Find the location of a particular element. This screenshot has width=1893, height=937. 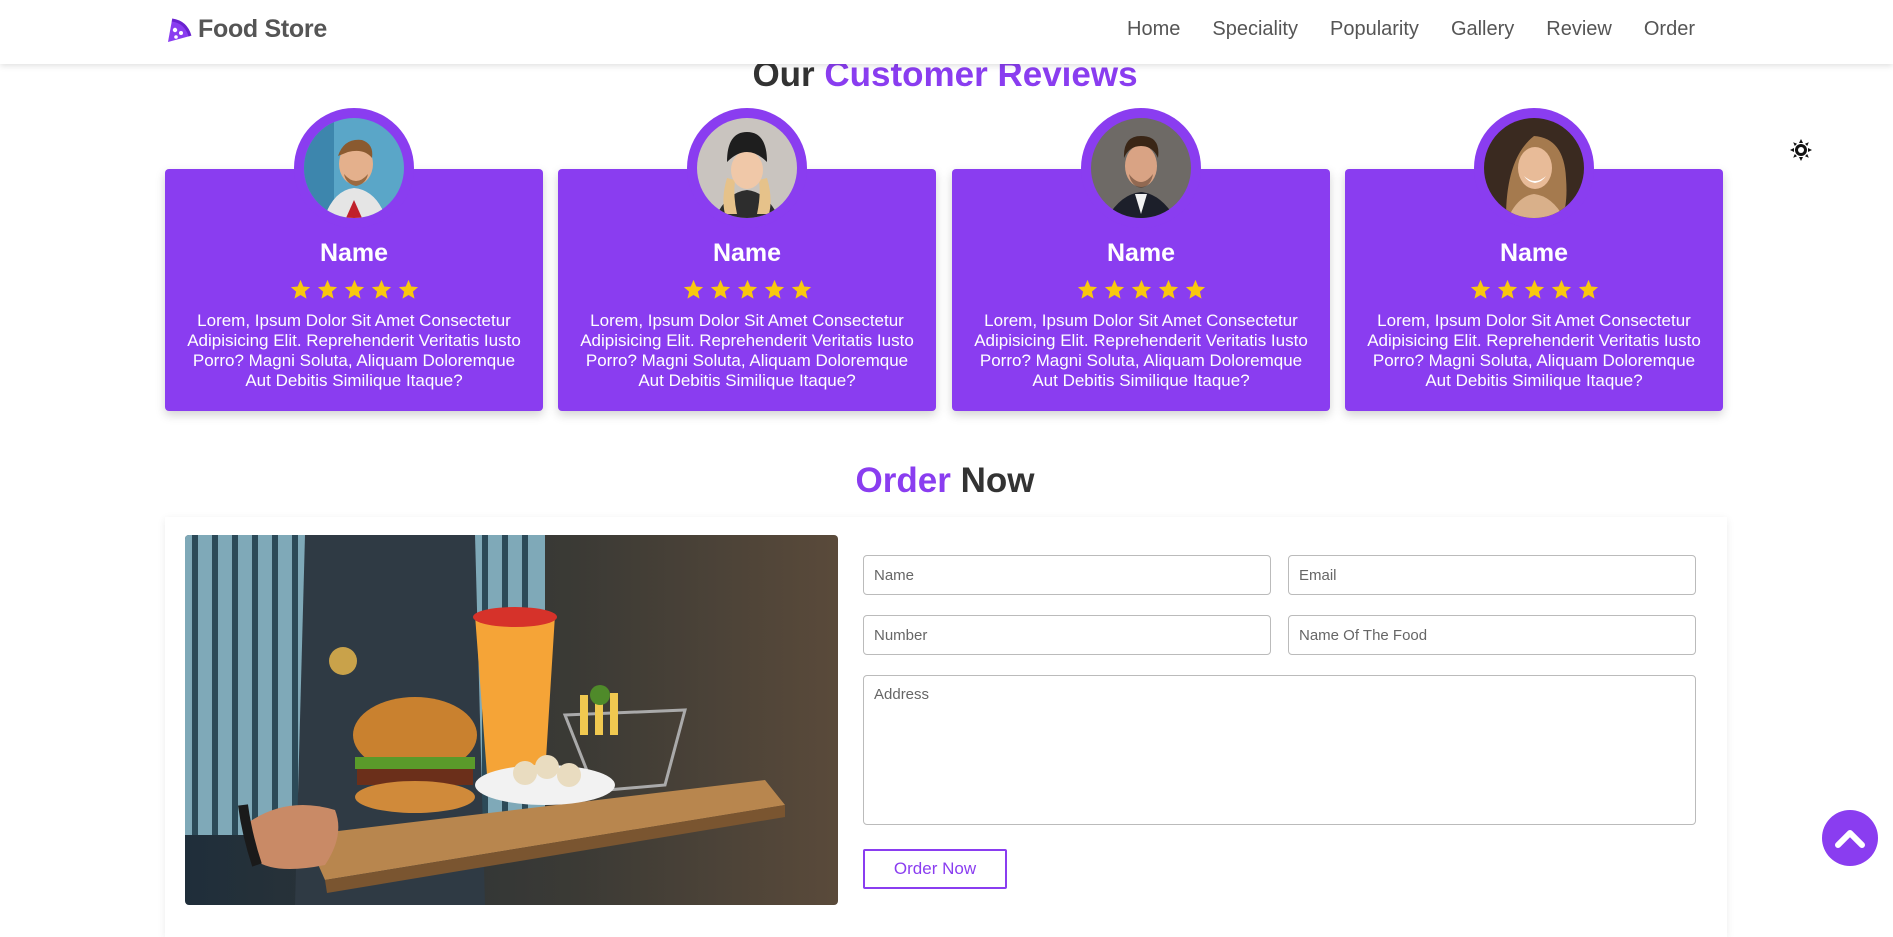

chevron-up-icon is located at coordinates (1850, 839).